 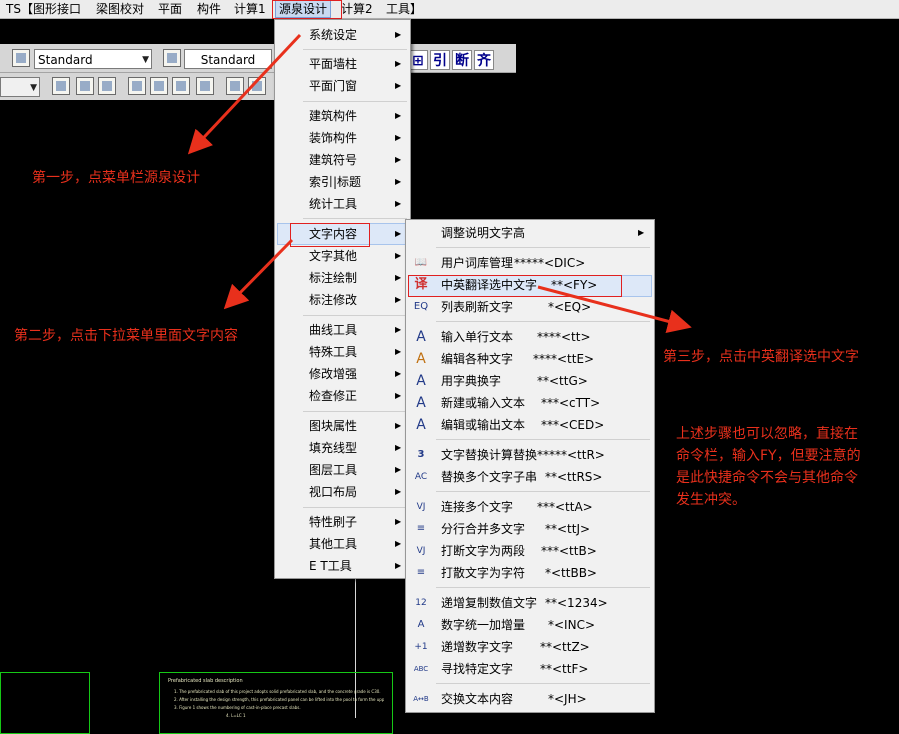 What do you see at coordinates (244, 94) in the screenshot?
I see `arrow-step1` at bounding box center [244, 94].